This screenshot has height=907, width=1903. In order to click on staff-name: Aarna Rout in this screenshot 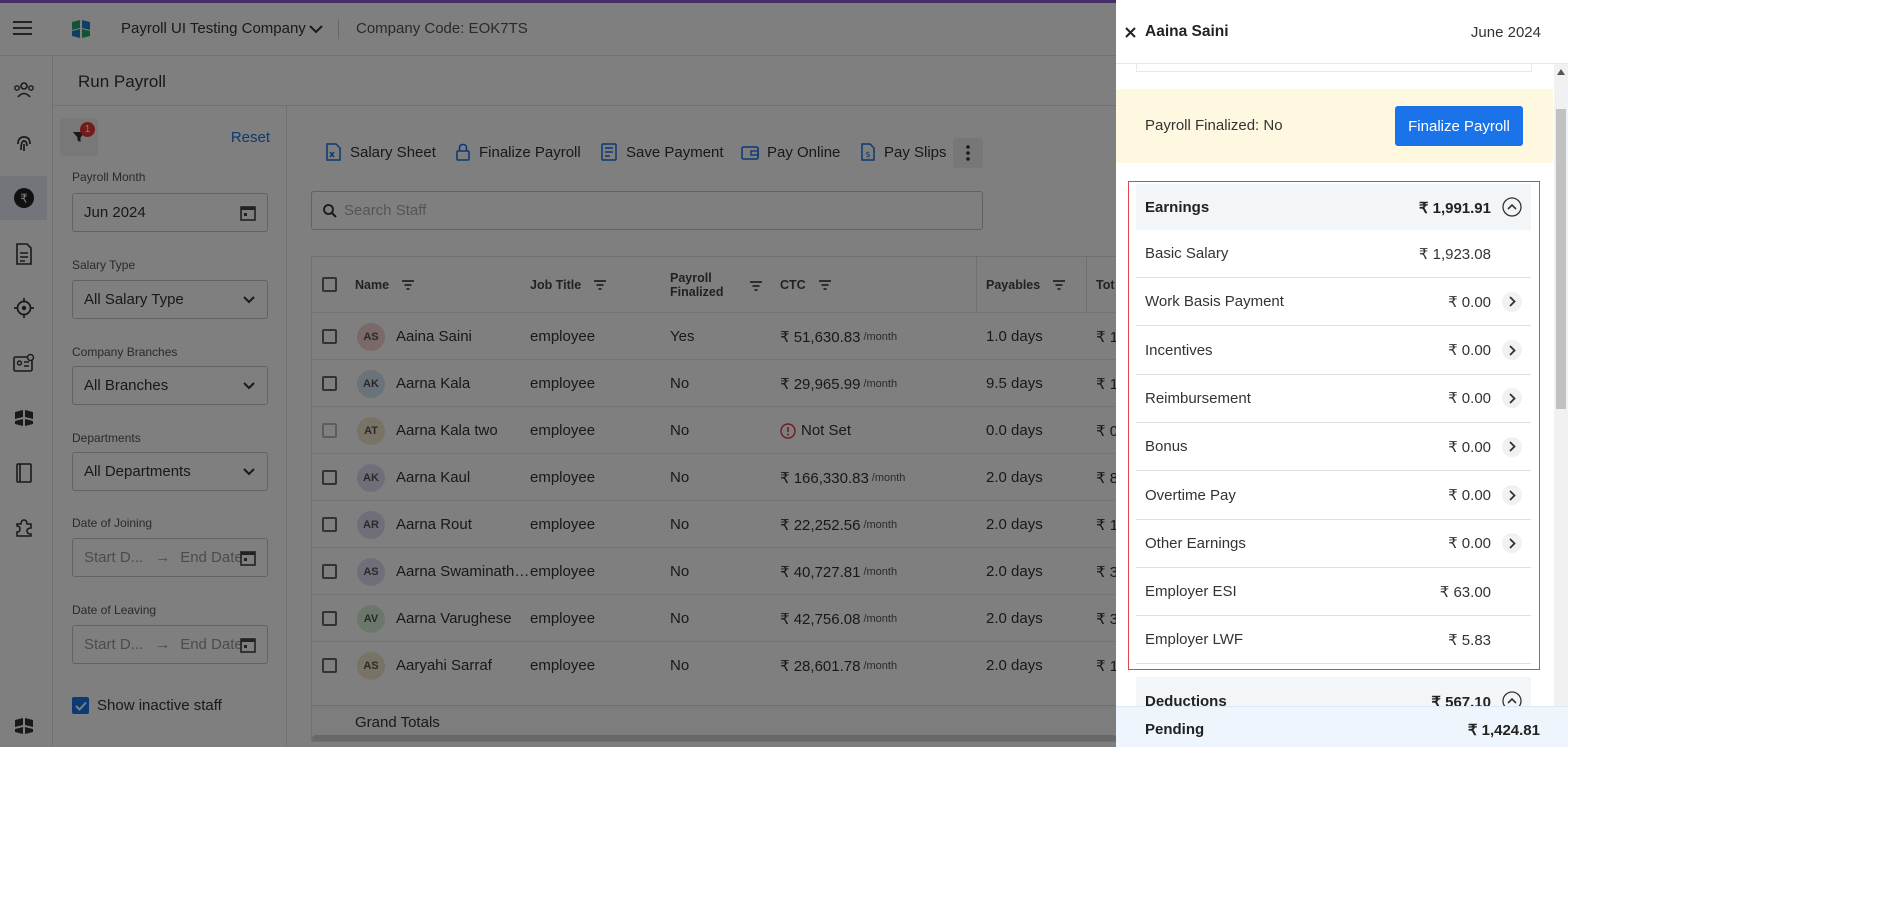, I will do `click(434, 524)`.